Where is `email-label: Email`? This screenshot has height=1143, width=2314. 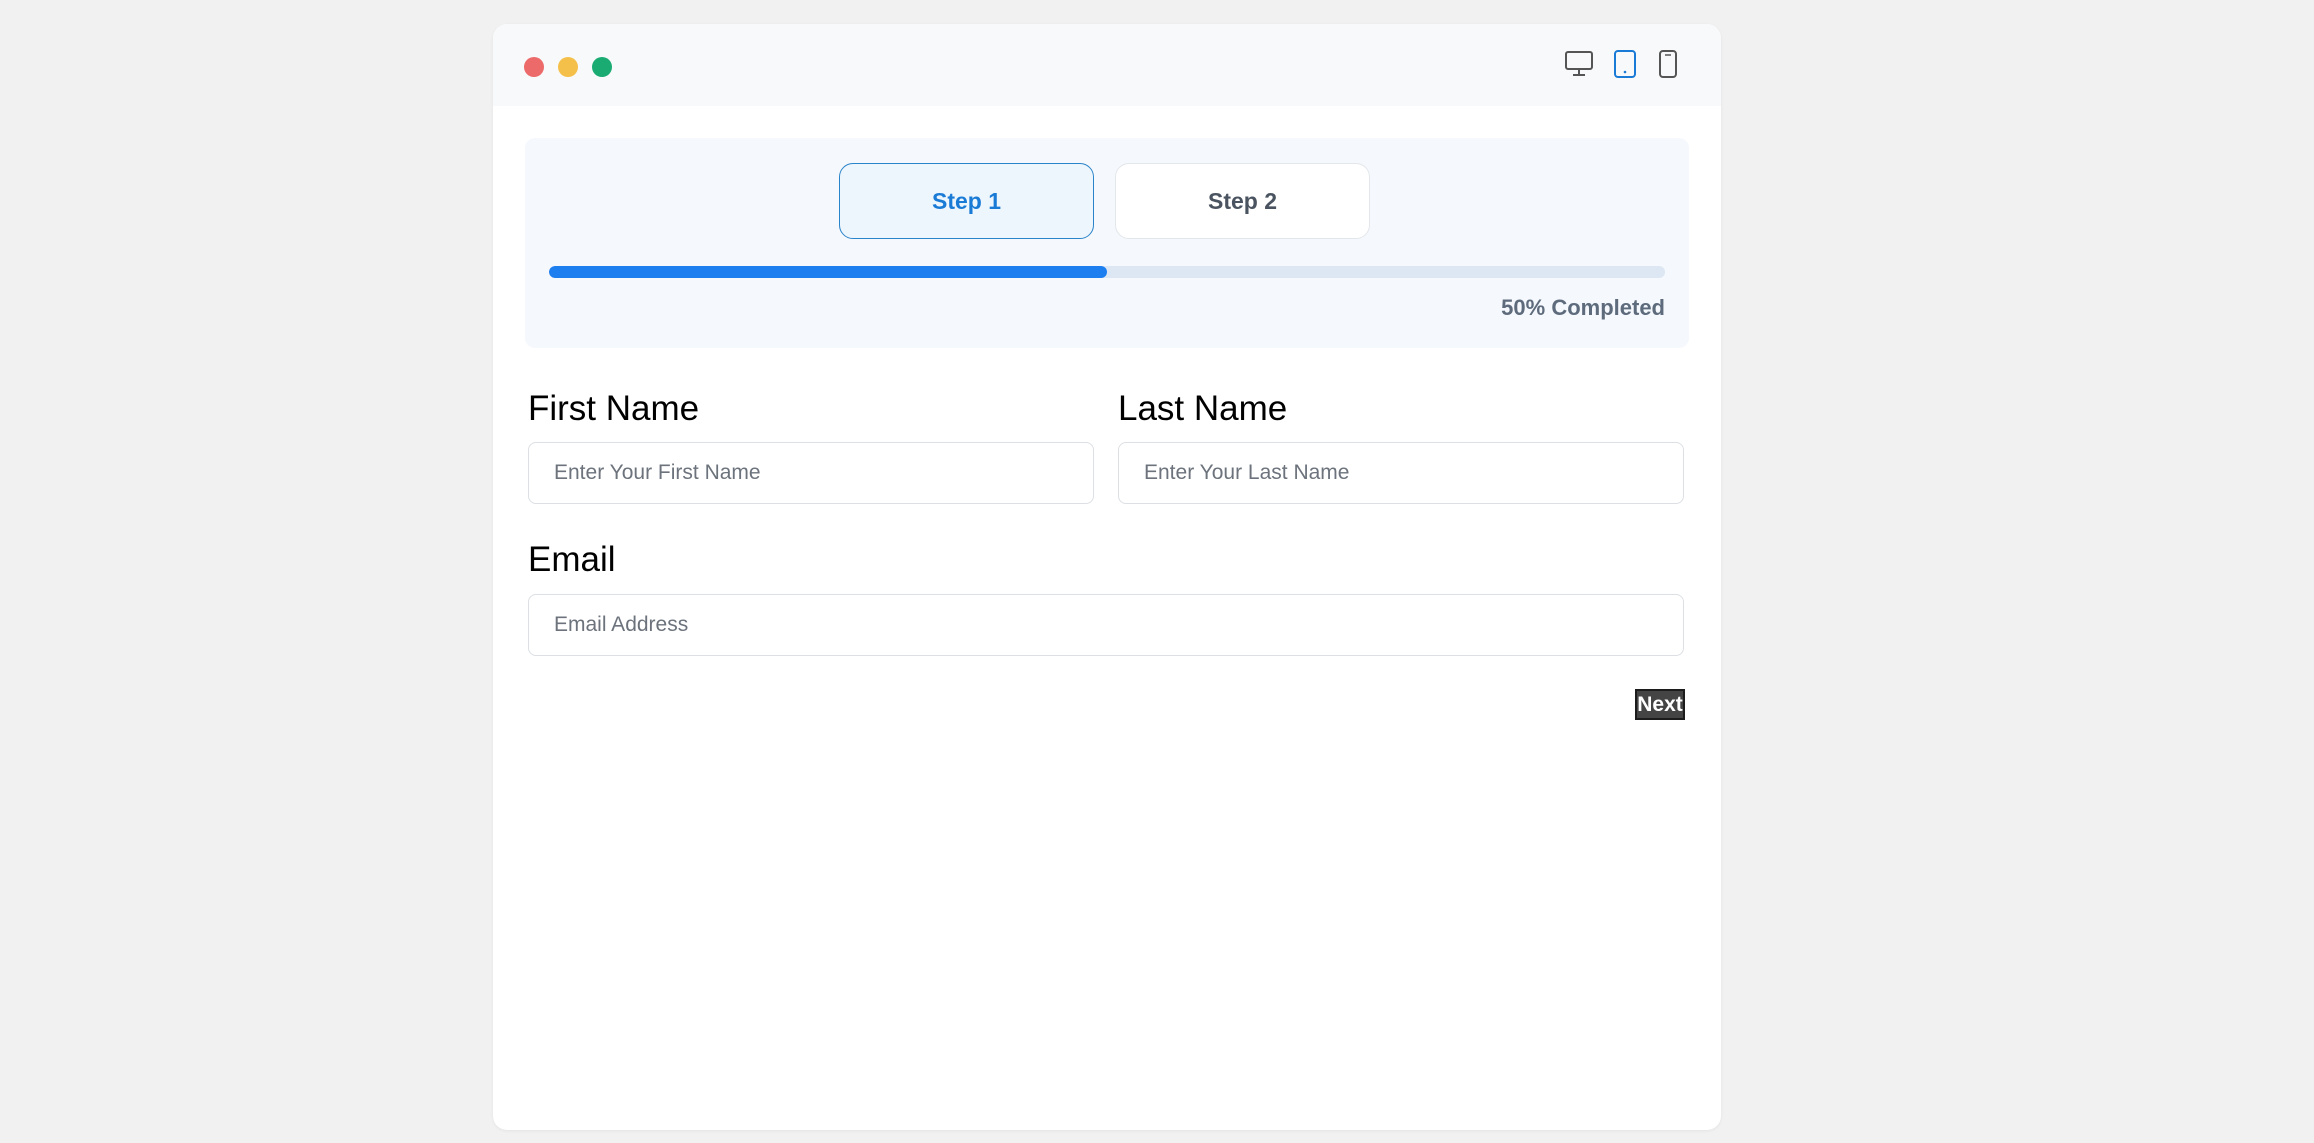
email-label: Email is located at coordinates (572, 559).